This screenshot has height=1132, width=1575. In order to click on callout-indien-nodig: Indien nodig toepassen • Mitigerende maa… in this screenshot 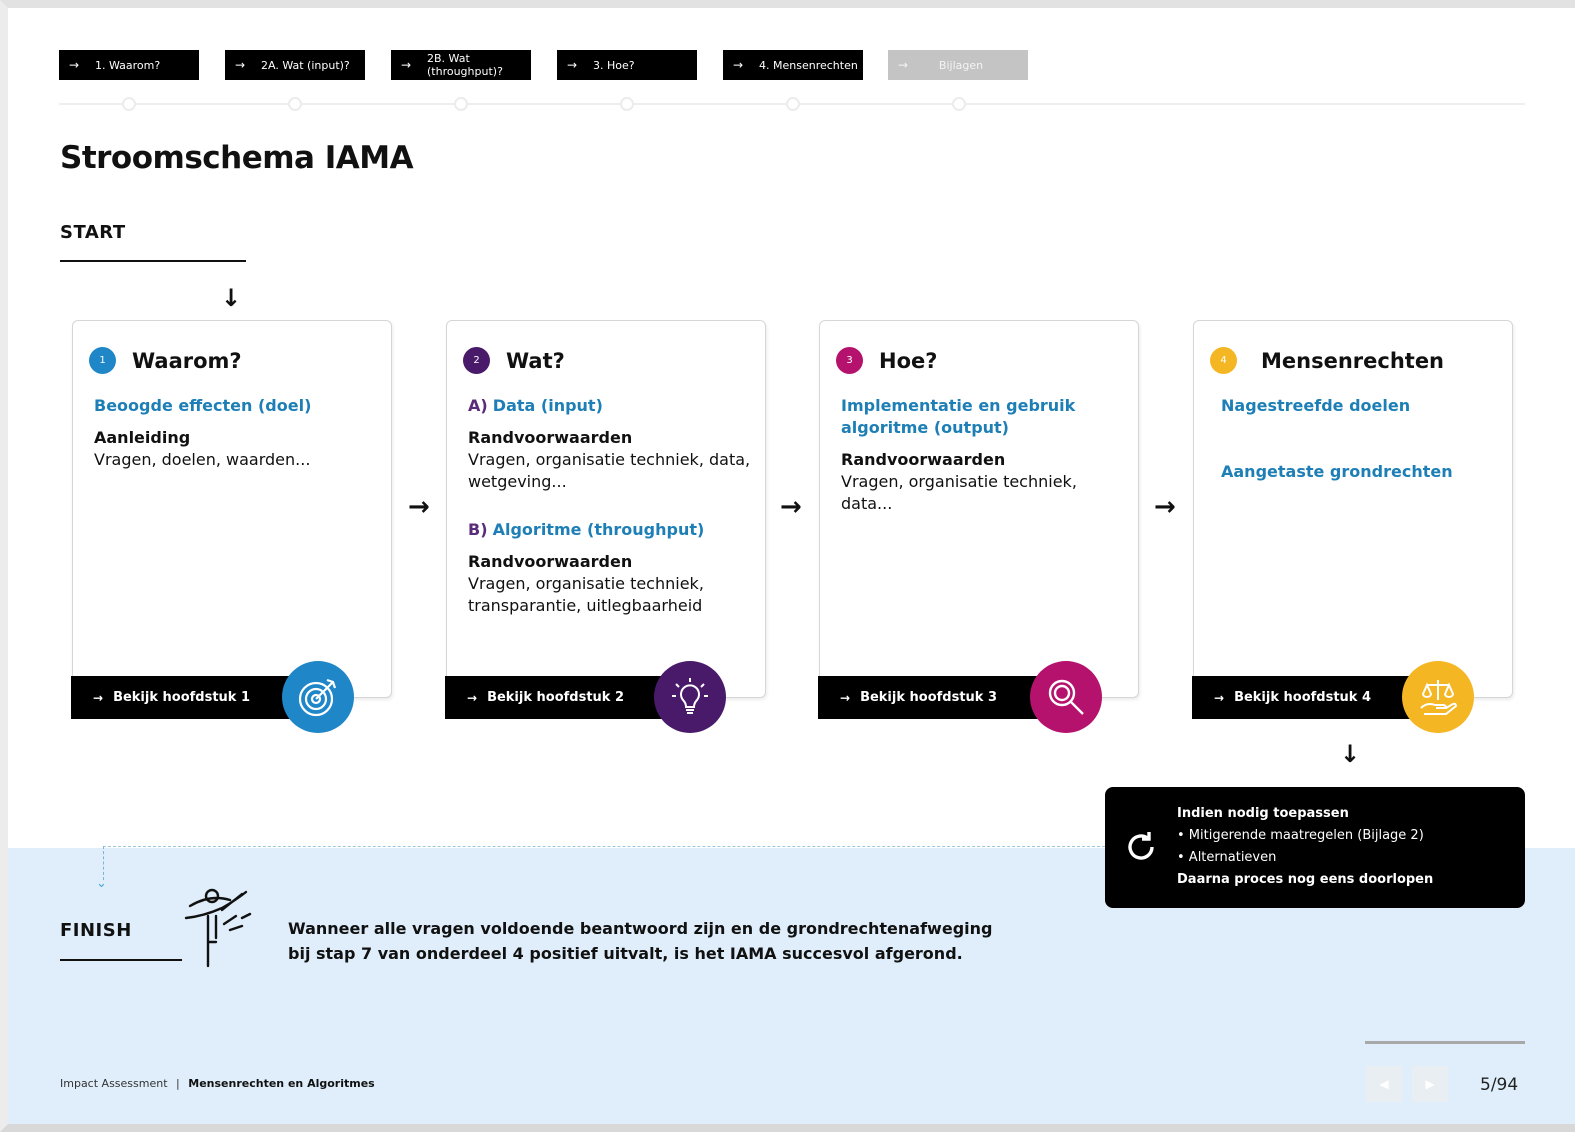, I will do `click(1315, 847)`.